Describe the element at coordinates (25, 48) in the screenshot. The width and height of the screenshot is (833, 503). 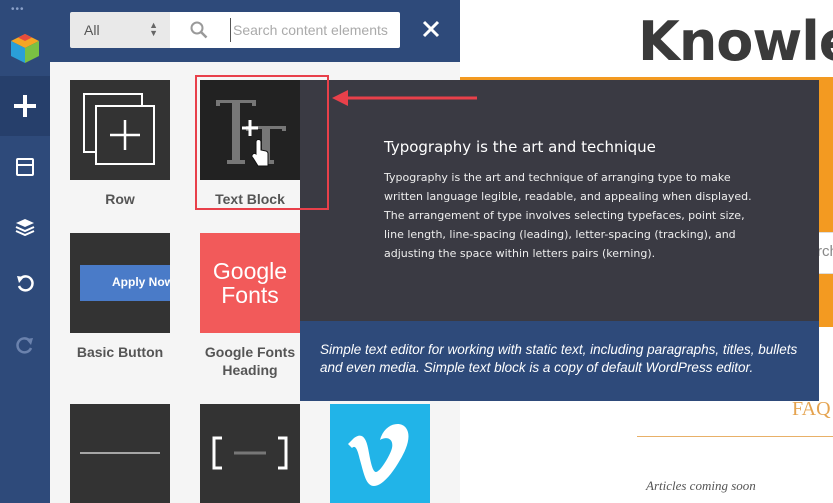
I see `logo-icon` at that location.